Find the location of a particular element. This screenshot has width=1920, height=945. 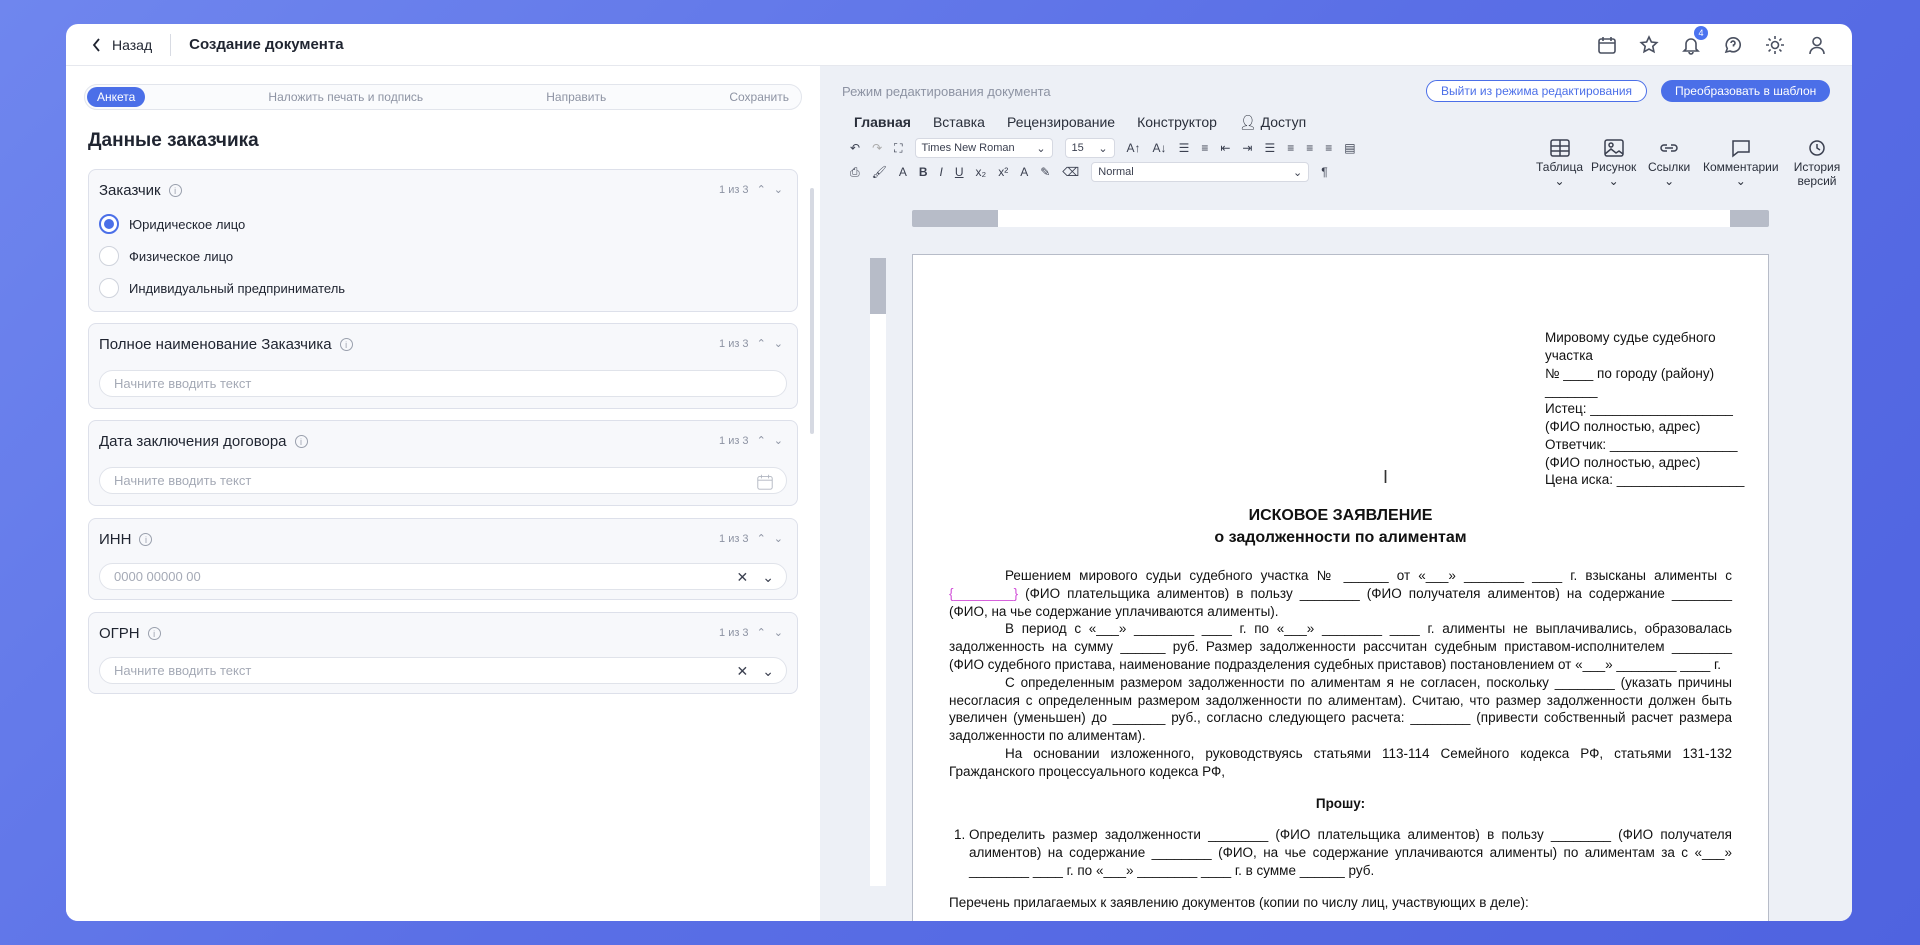

step-save: Сохранить is located at coordinates (759, 97).